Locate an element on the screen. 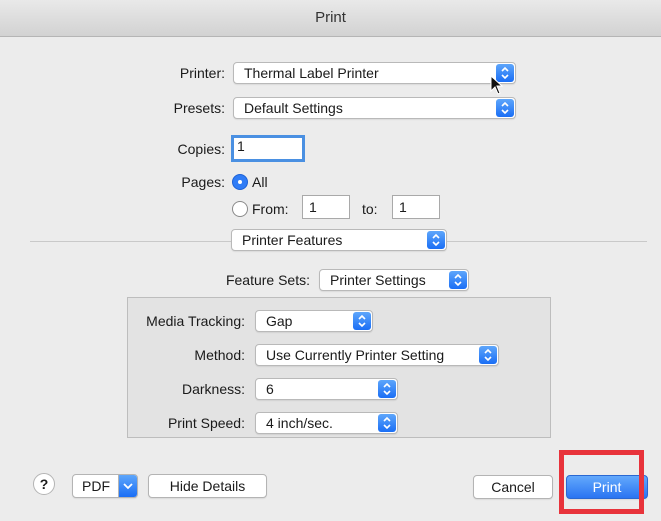  pages-all-radio is located at coordinates (240, 182).